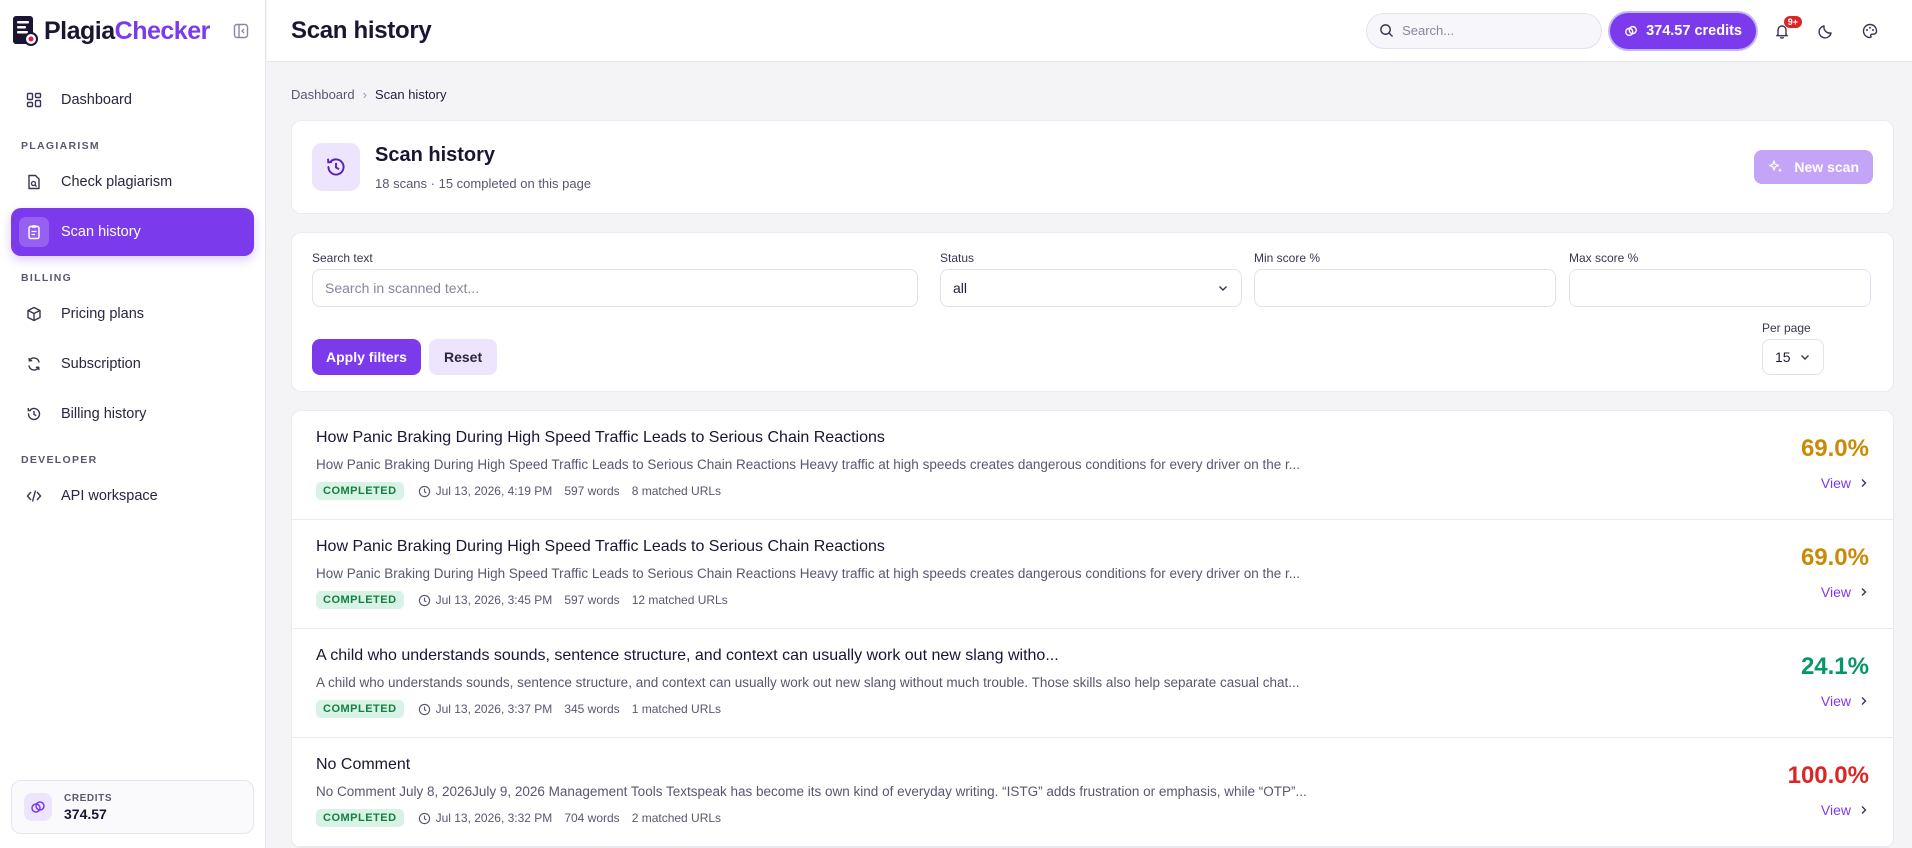 Image resolution: width=1912 pixels, height=848 pixels. I want to click on reset-button: Reset, so click(463, 357).